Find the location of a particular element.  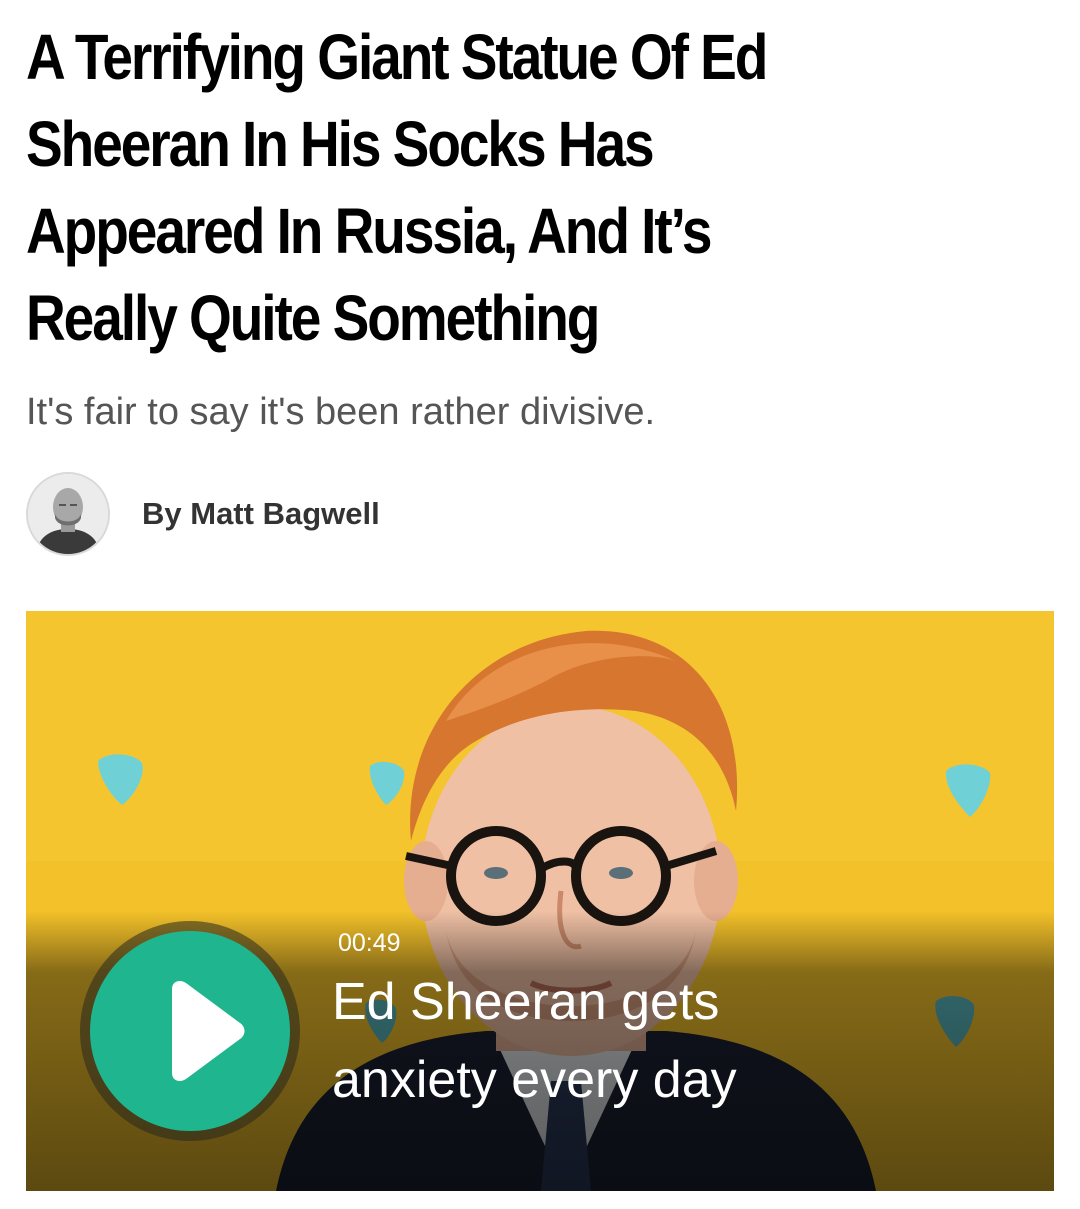

author-name: By Matt Bagwell is located at coordinates (261, 514).